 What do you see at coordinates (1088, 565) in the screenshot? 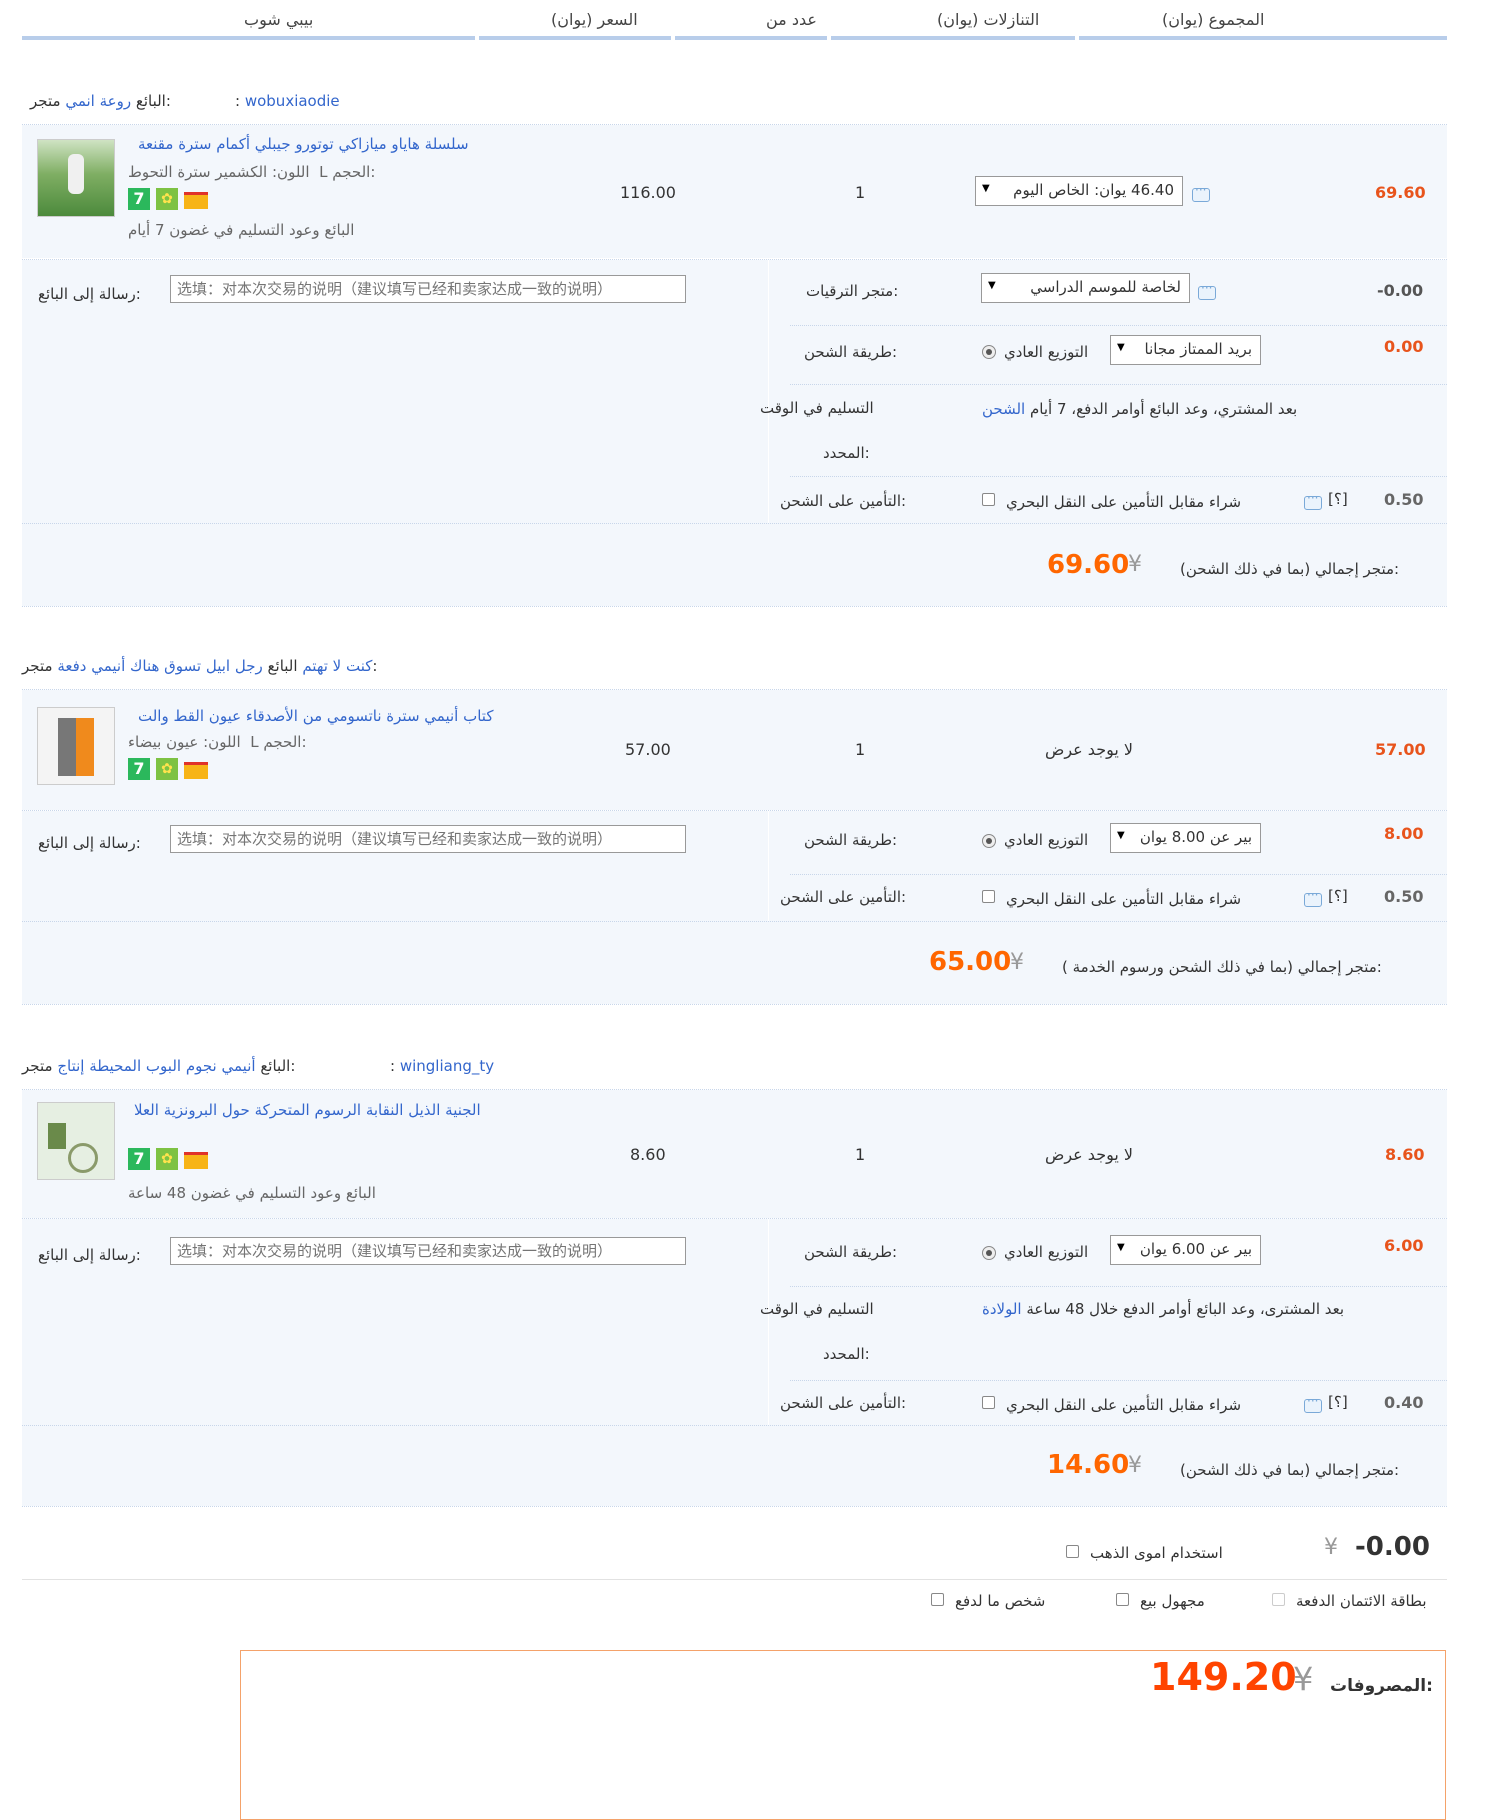
I see `store-subtotal: 69.60` at bounding box center [1088, 565].